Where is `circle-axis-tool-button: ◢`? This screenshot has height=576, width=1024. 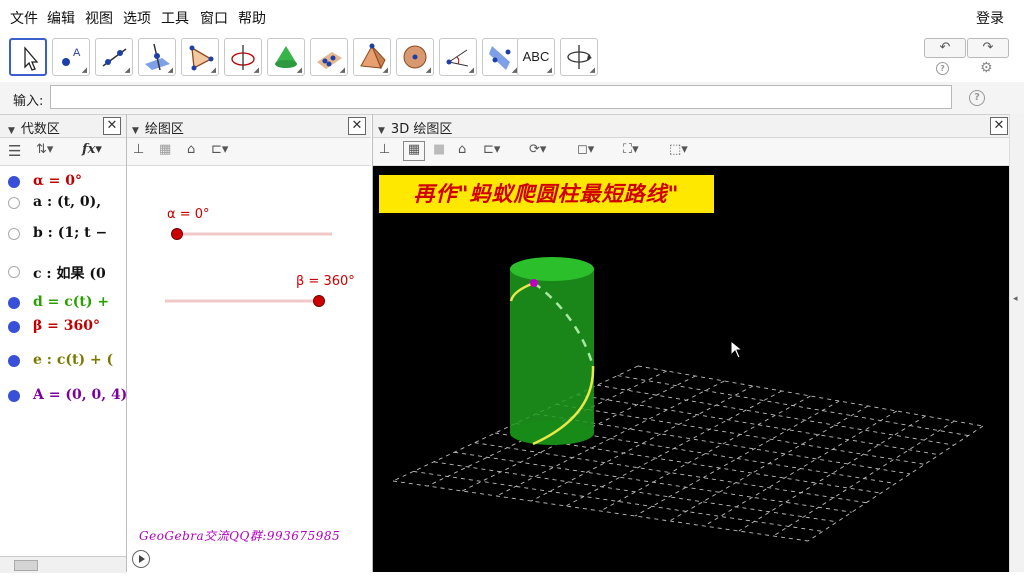 circle-axis-tool-button: ◢ is located at coordinates (243, 57).